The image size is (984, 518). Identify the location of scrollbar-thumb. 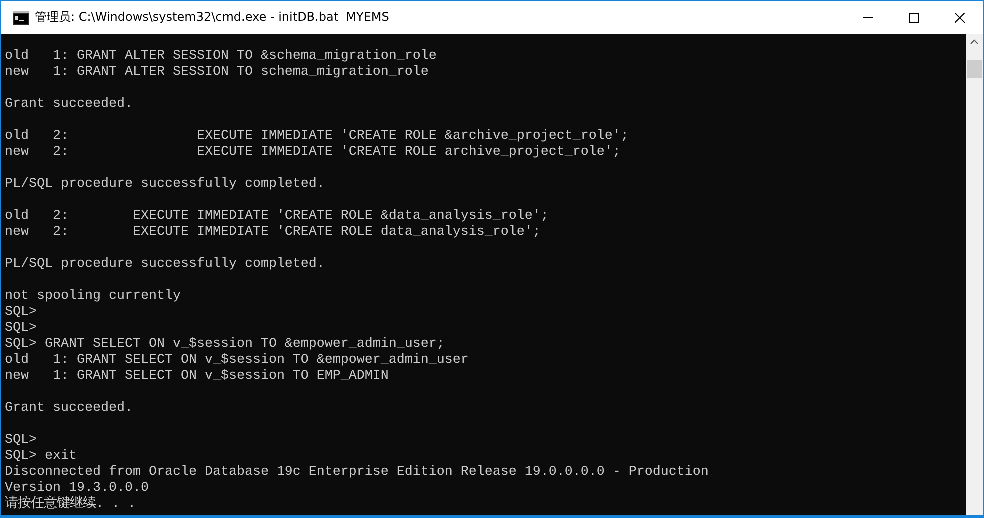
(974, 69).